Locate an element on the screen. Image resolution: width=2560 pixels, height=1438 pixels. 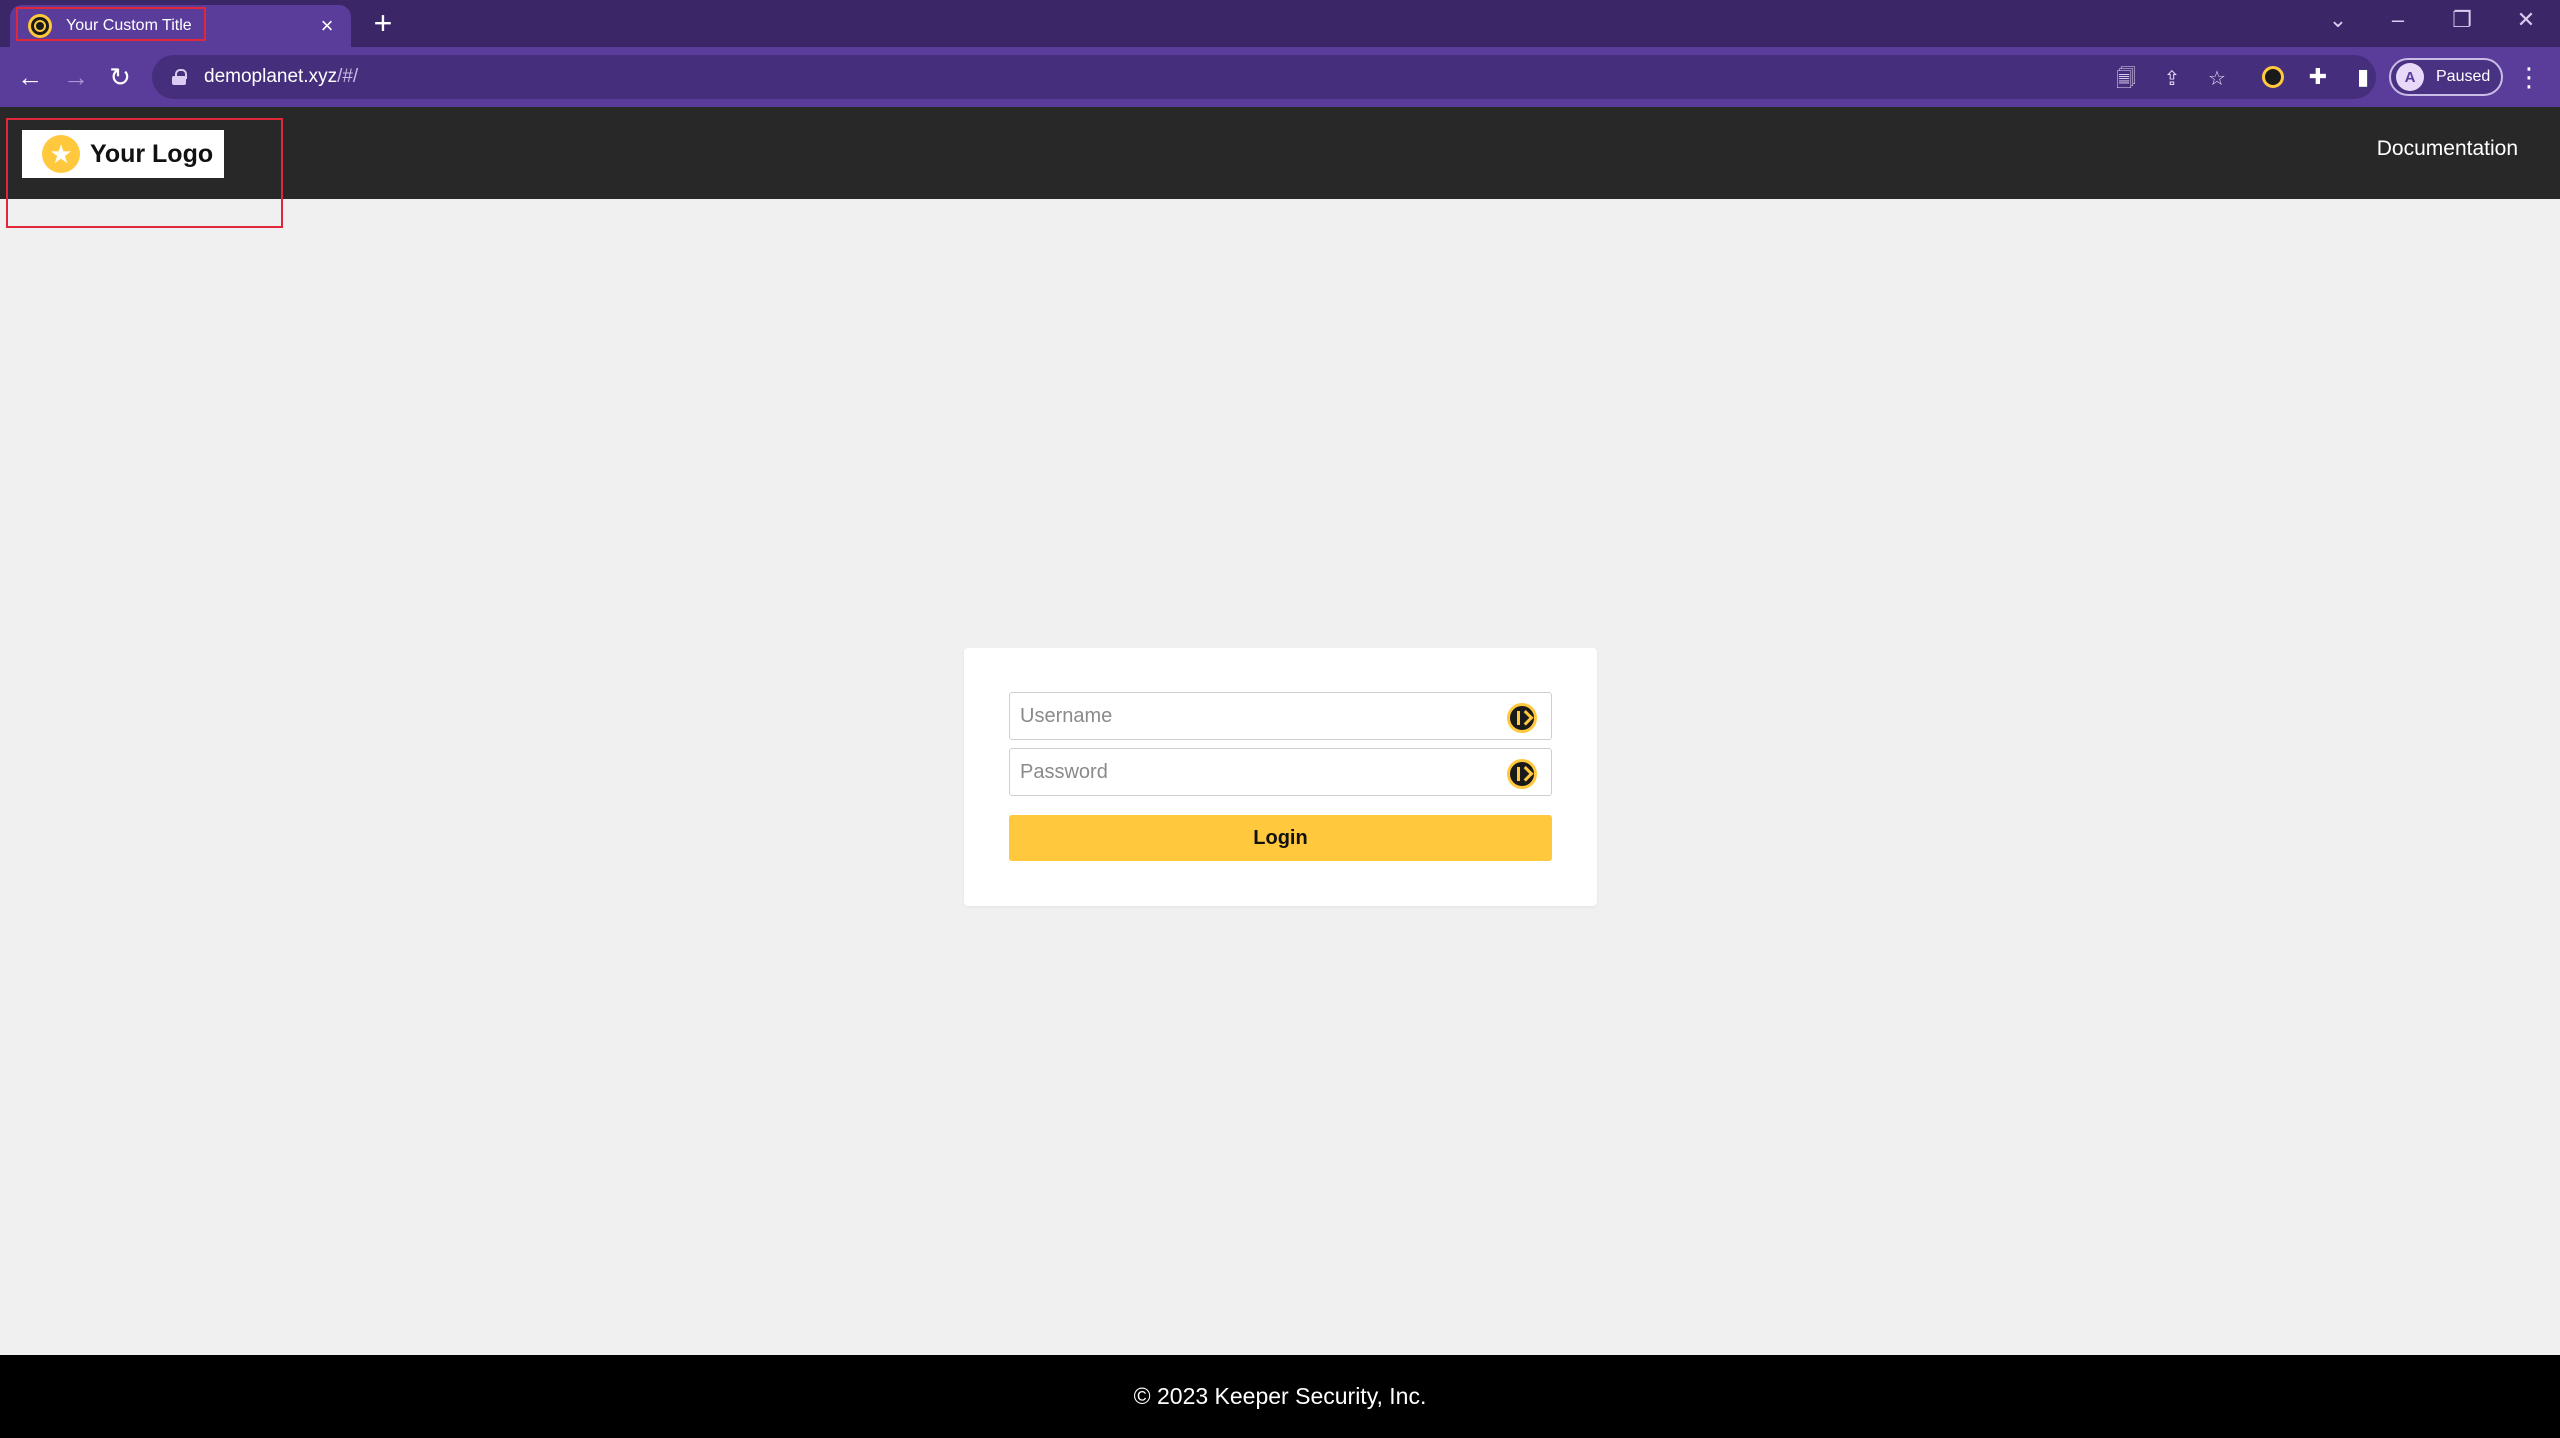
username-input is located at coordinates (1280, 716).